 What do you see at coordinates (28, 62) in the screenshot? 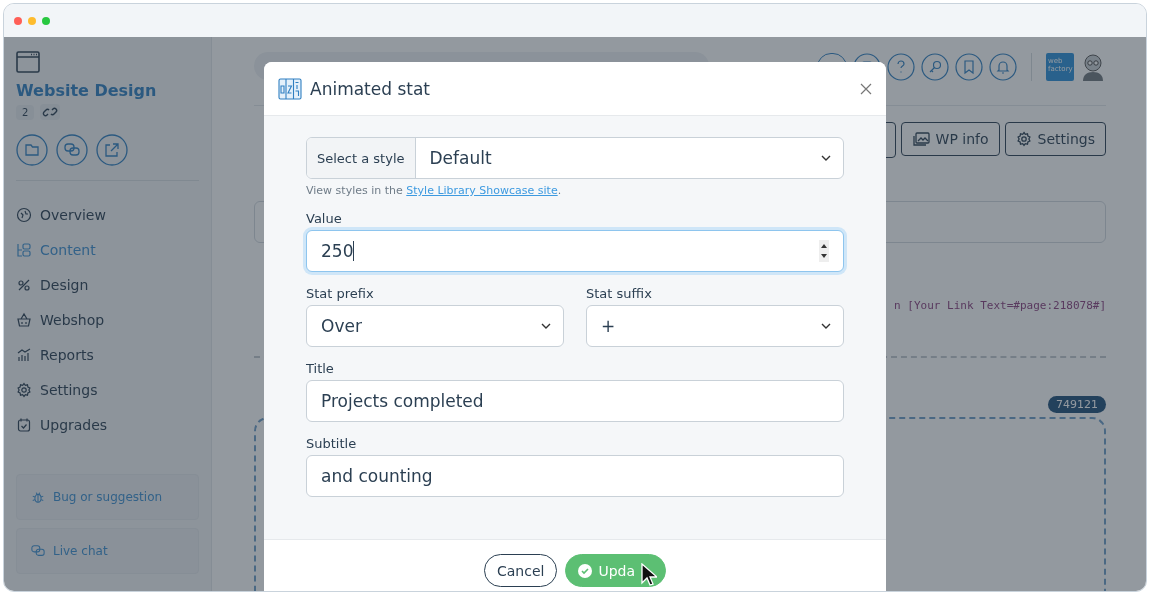
I see `browser-window-icon` at bounding box center [28, 62].